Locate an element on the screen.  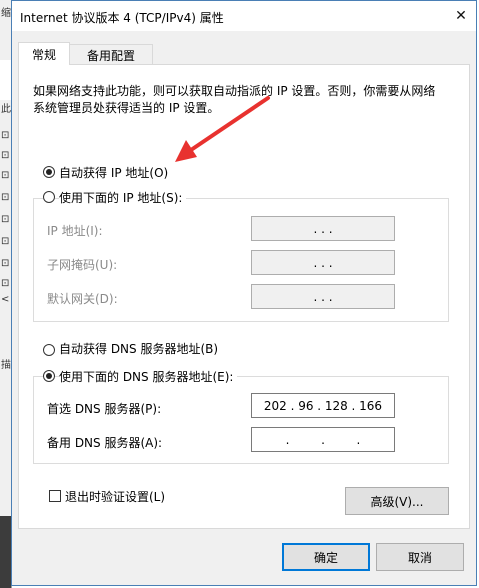
subnet-mask-field: . . . is located at coordinates (323, 262).